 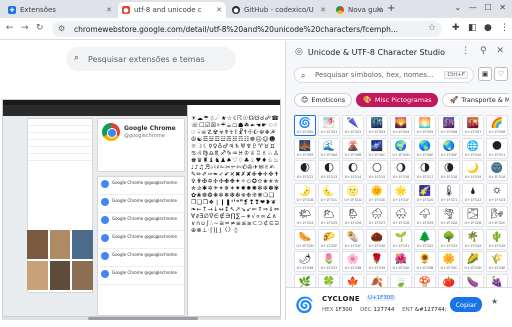 I want to click on char-cell: 🌥 U+1F325, so click(x=329, y=216).